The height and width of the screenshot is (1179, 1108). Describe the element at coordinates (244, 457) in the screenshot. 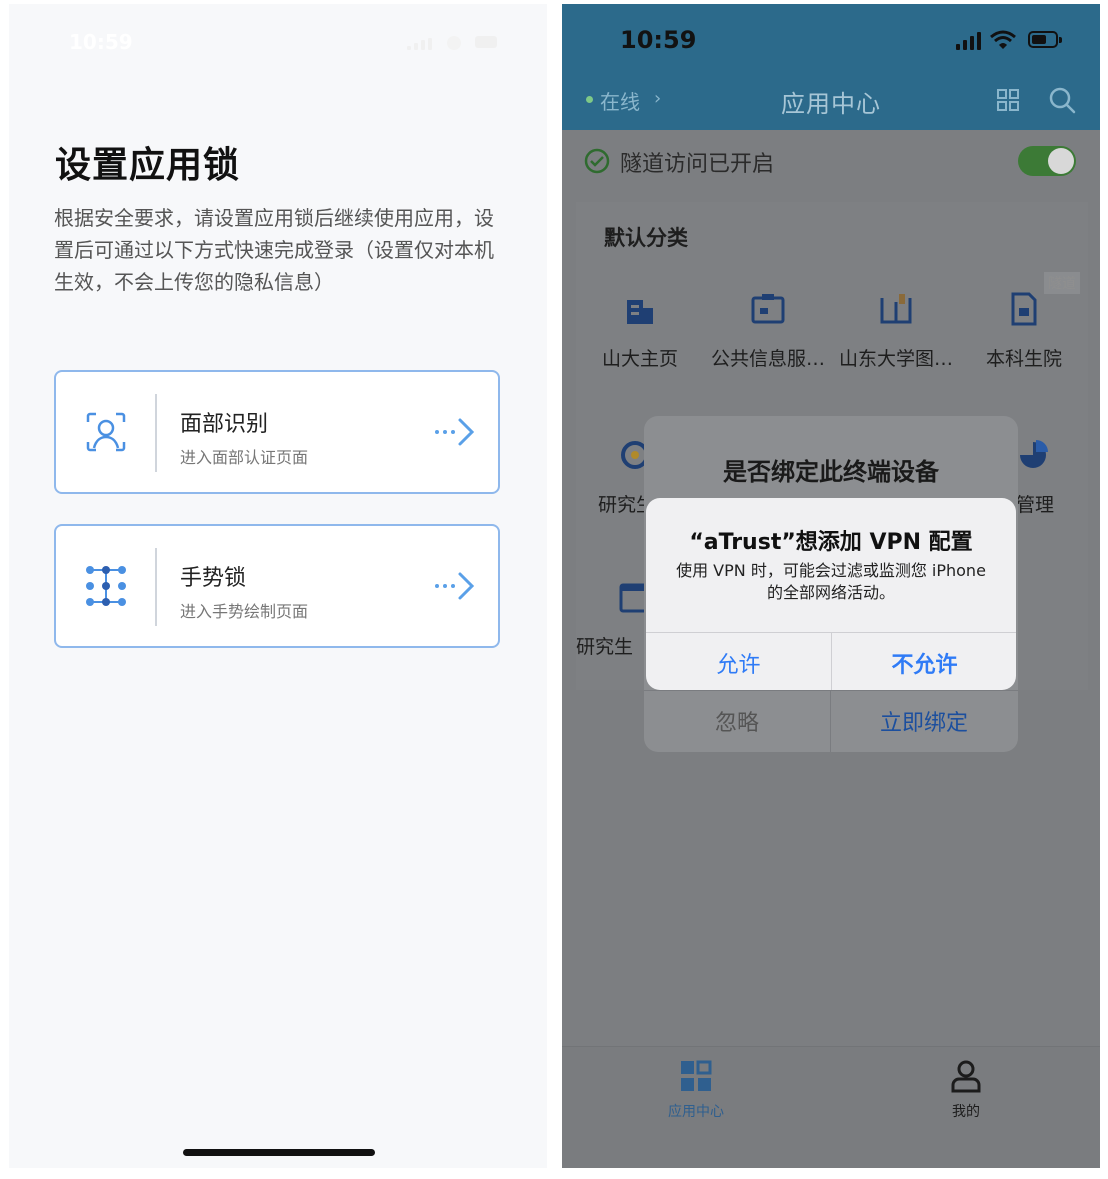

I see `option-subtitle: 进入面部认证页面` at that location.